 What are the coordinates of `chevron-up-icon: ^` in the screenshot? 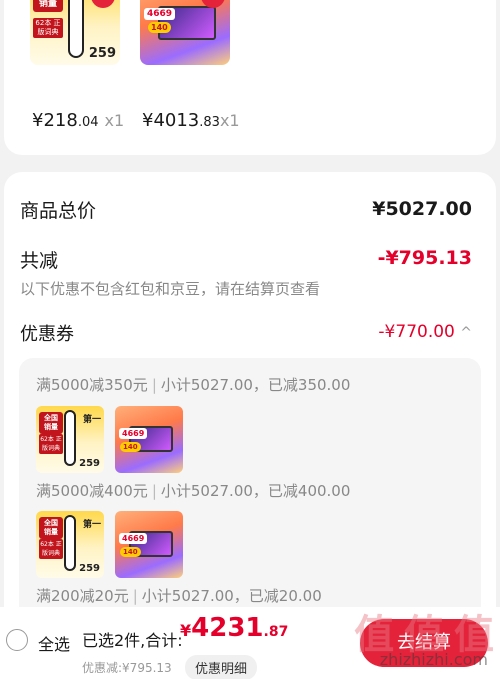 It's located at (466, 333).